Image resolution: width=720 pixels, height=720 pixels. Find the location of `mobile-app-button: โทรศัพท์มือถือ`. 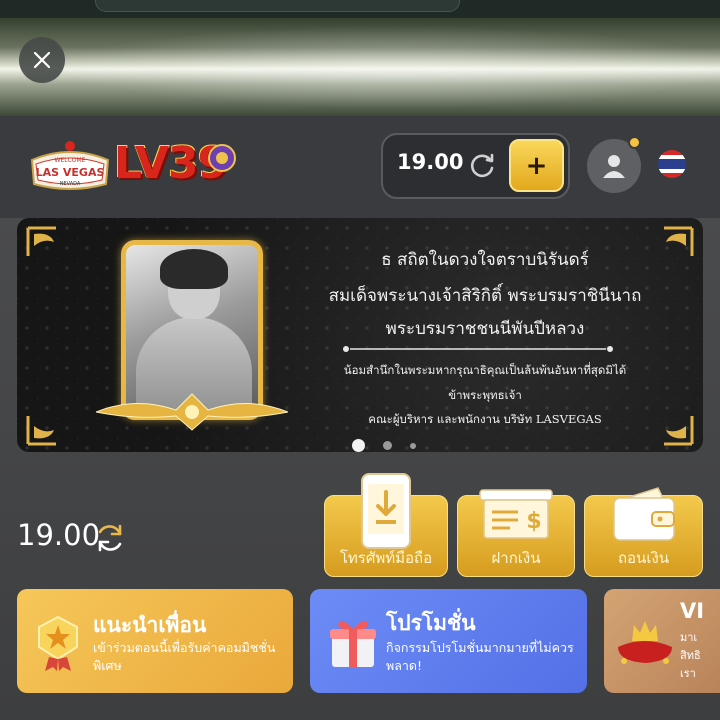

mobile-app-button: โทรศัพท์มือถือ is located at coordinates (386, 525).